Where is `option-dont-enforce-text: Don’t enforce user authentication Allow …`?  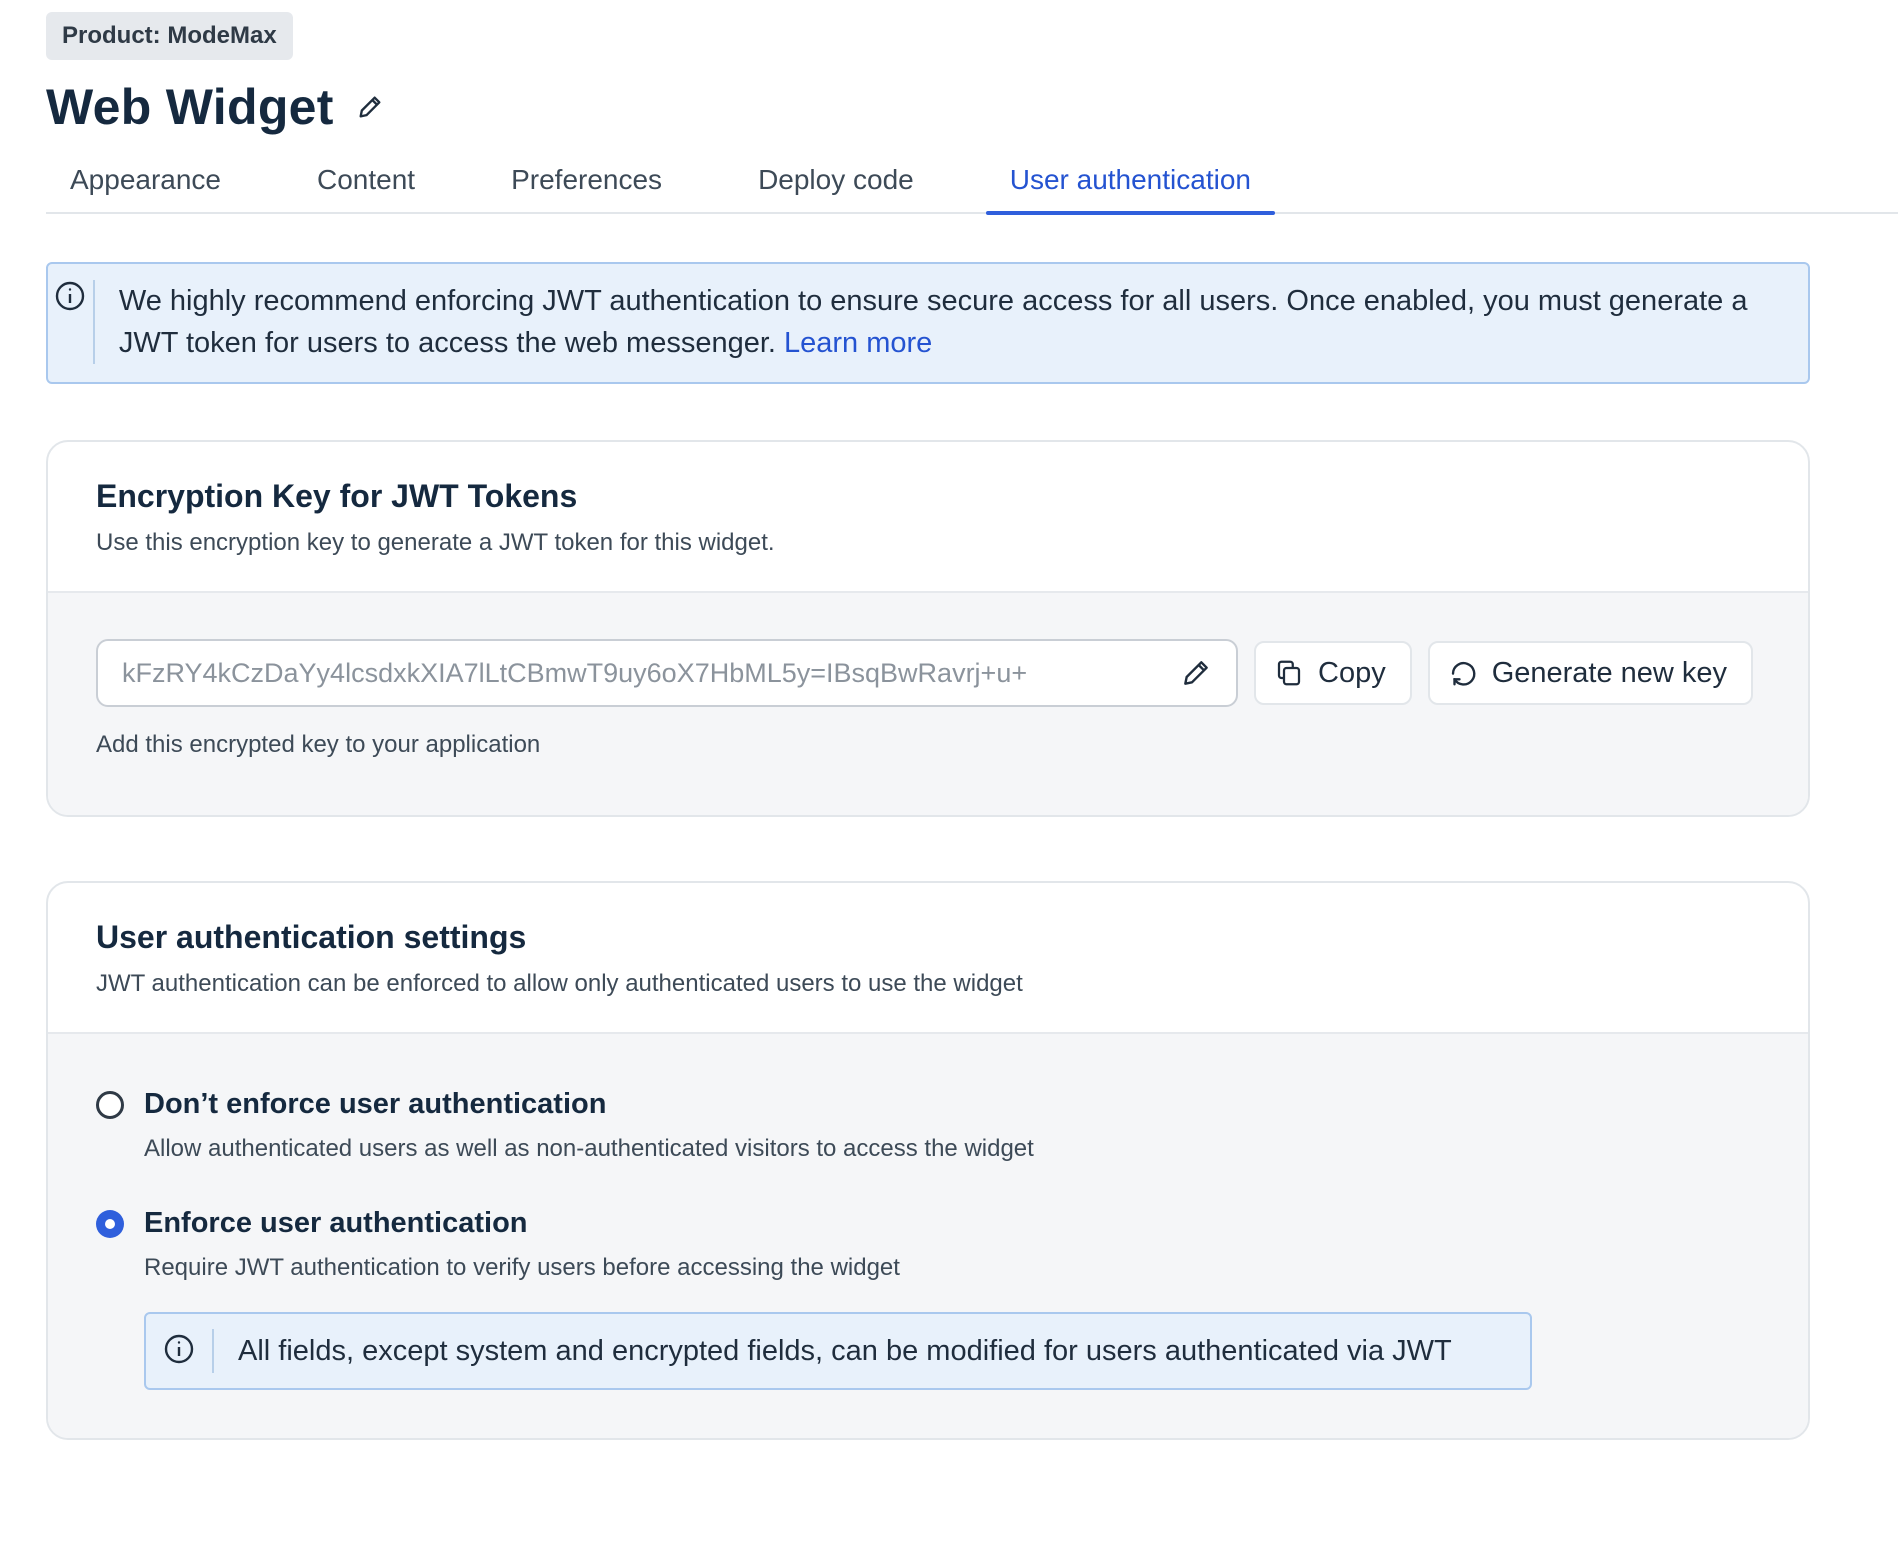
option-dont-enforce-text: Don’t enforce user authentication Allow … is located at coordinates (589, 1125).